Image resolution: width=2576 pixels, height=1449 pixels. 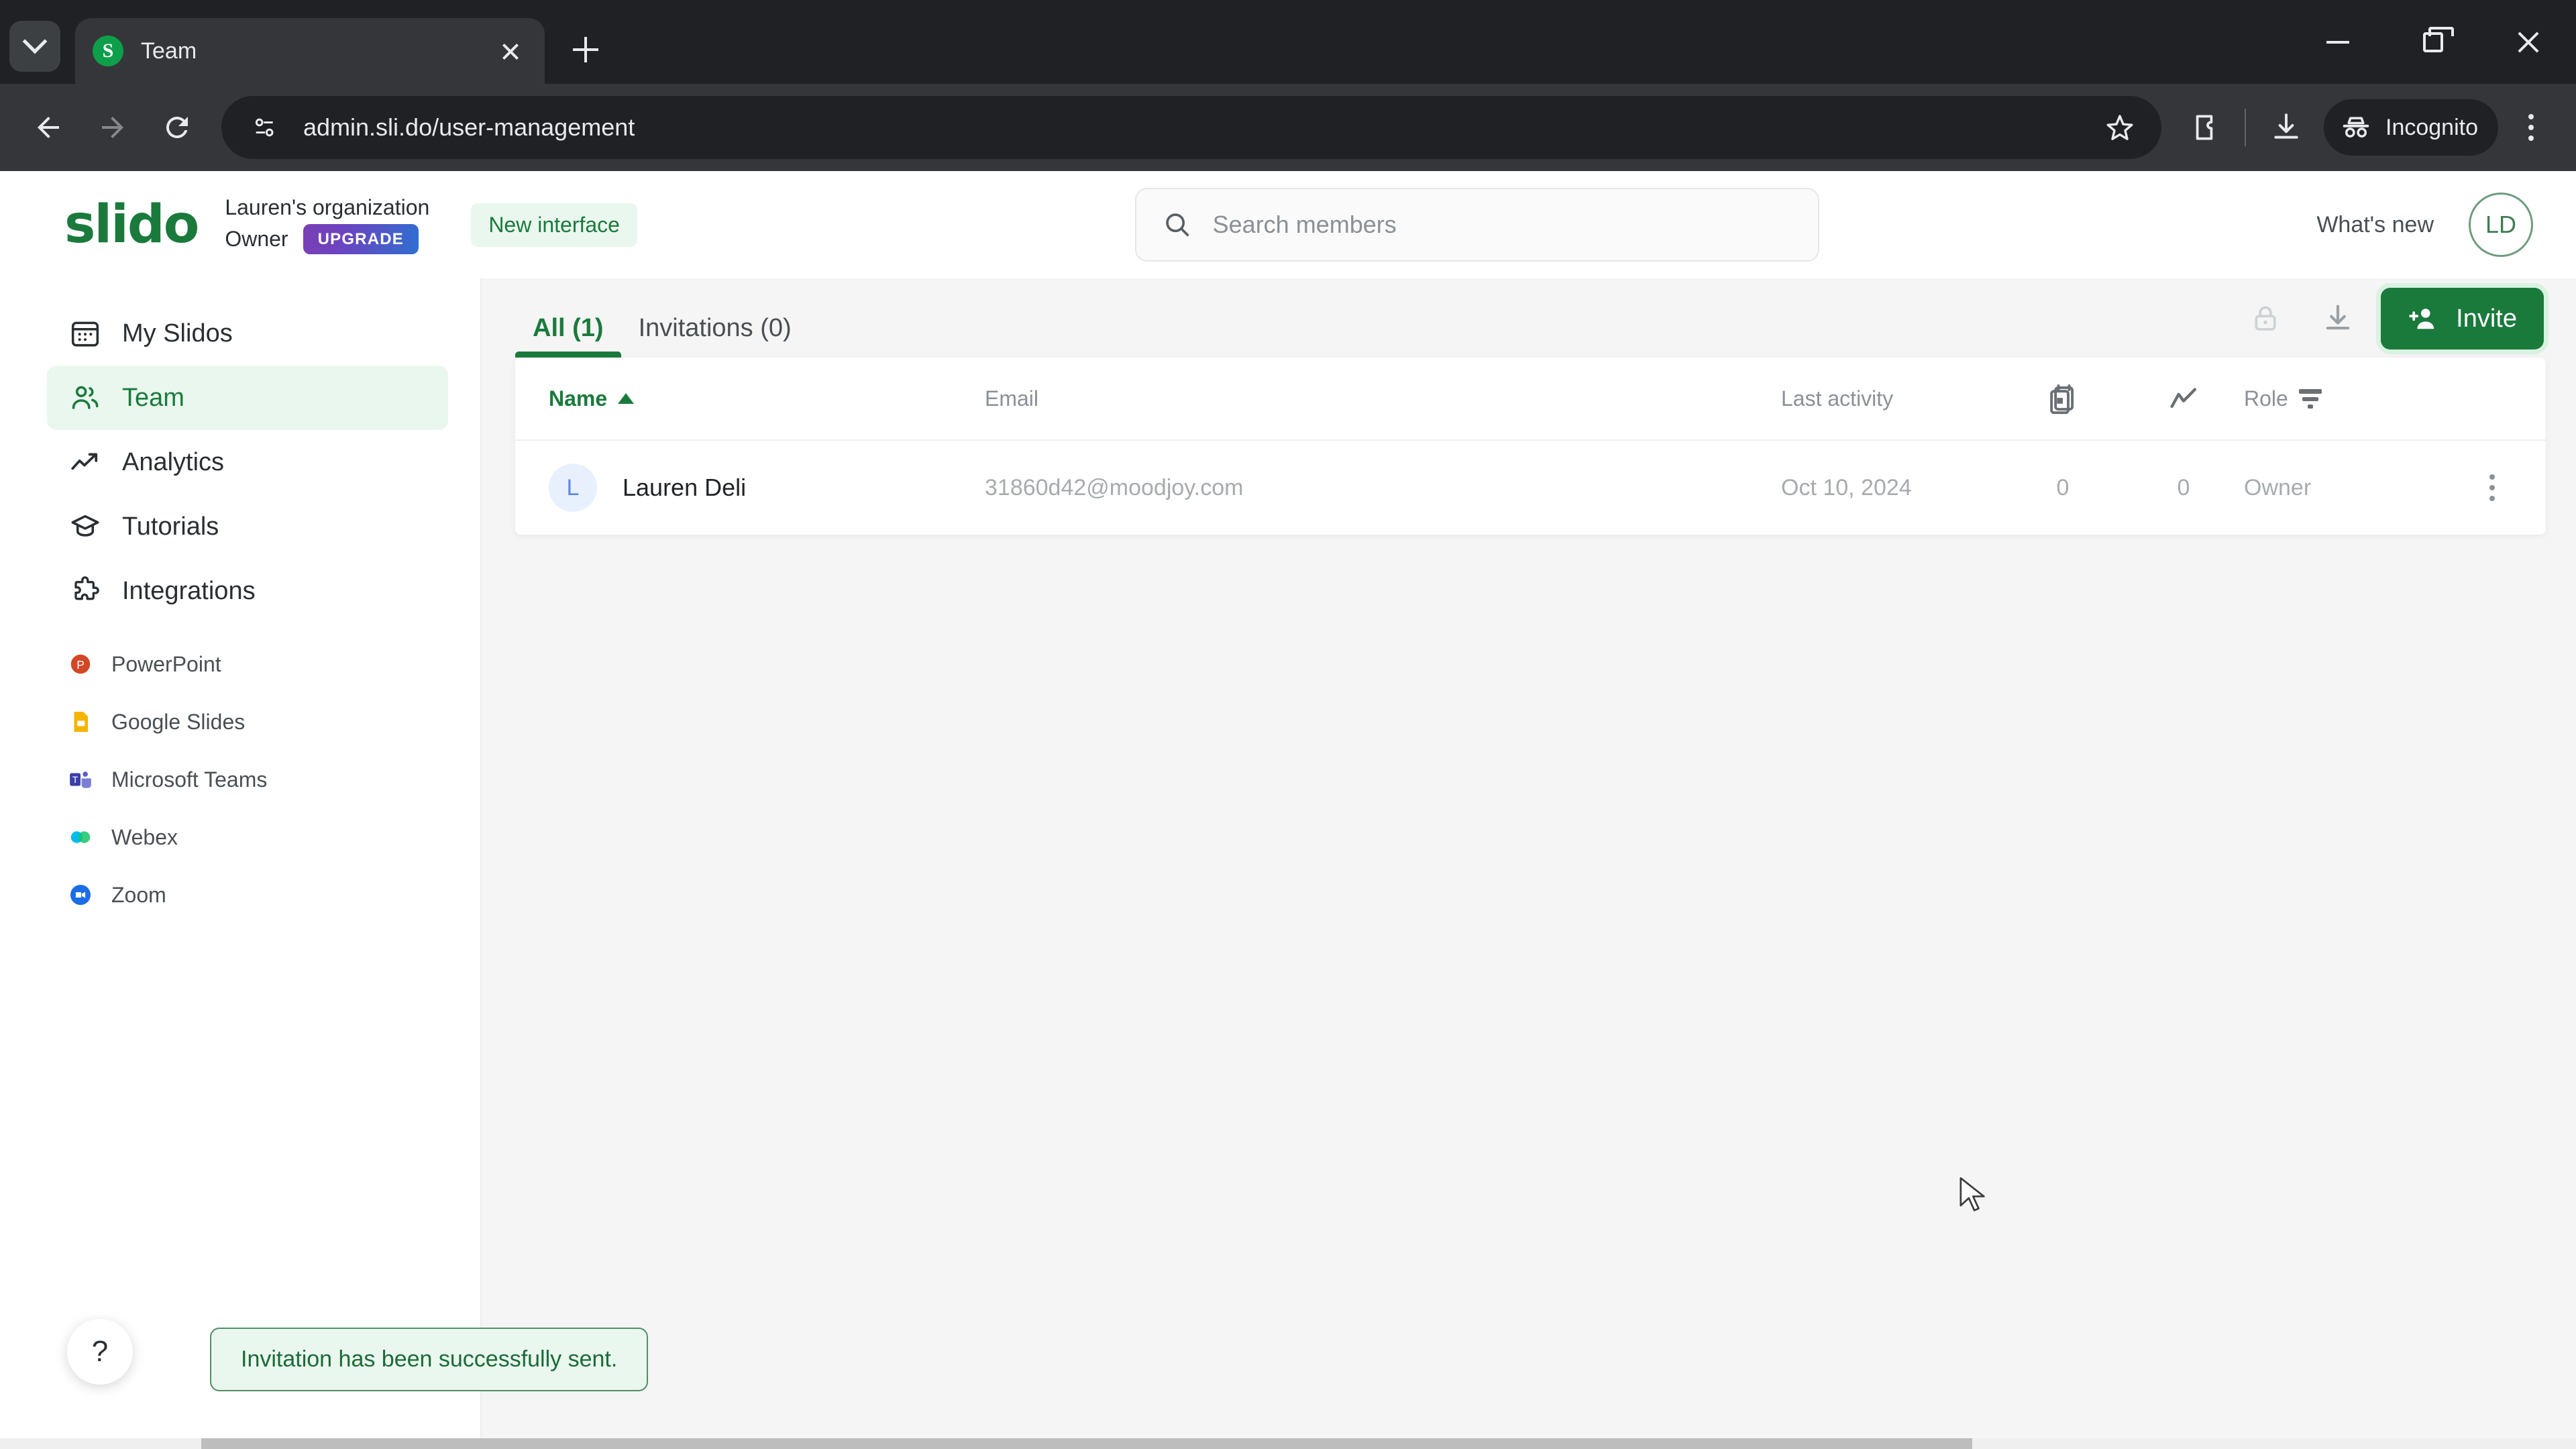 What do you see at coordinates (2286, 127) in the screenshot?
I see `downloads-button` at bounding box center [2286, 127].